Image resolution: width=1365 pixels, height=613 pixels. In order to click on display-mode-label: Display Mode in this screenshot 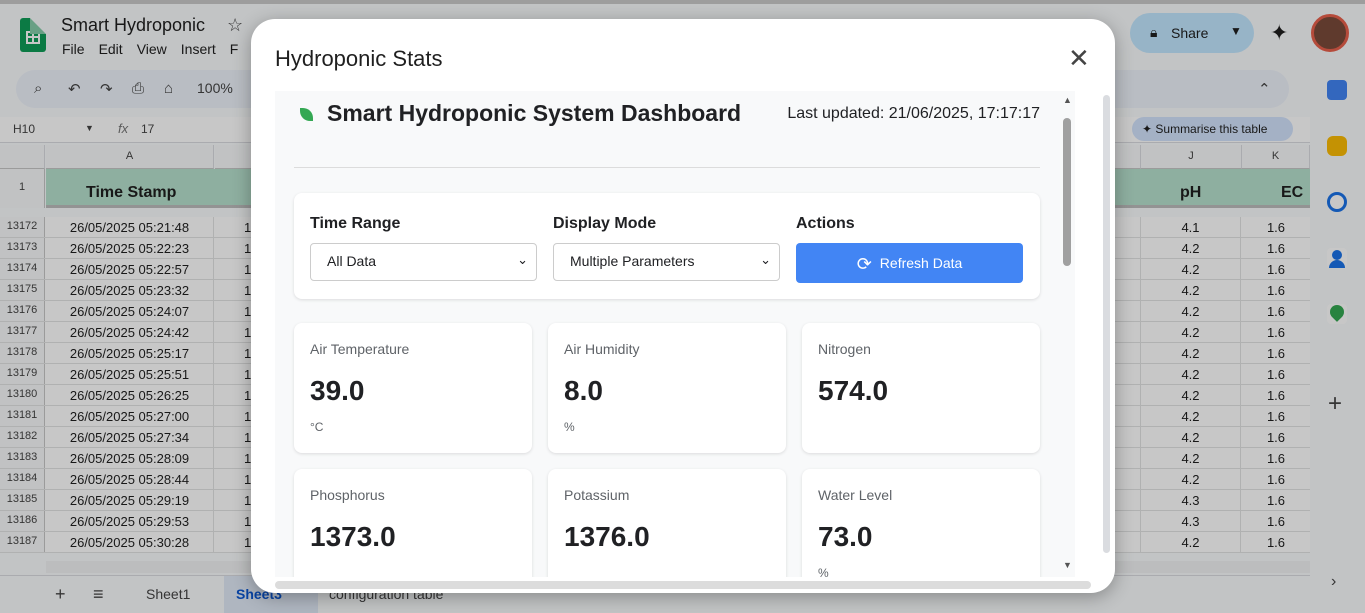, I will do `click(605, 223)`.